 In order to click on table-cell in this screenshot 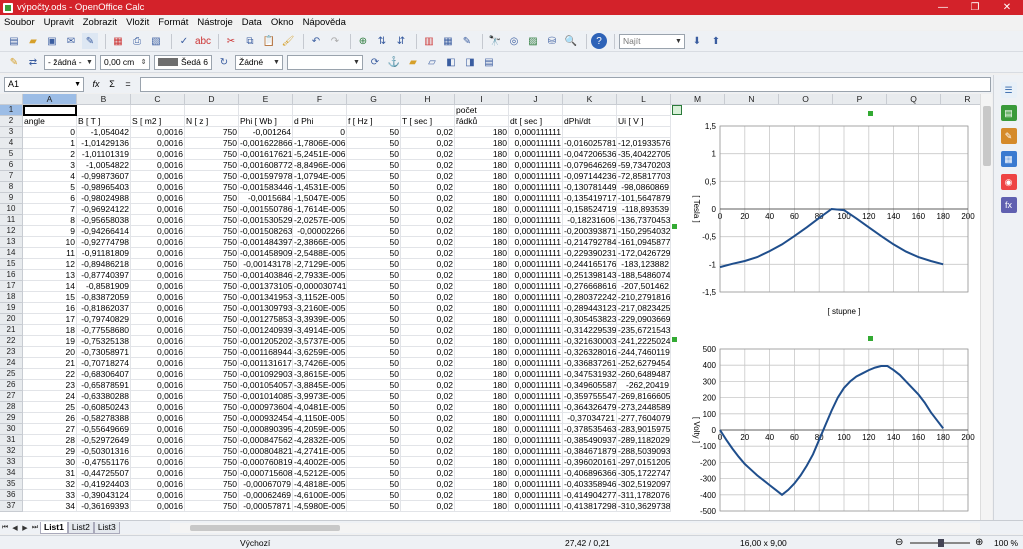, I will do `click(644, 132)`.